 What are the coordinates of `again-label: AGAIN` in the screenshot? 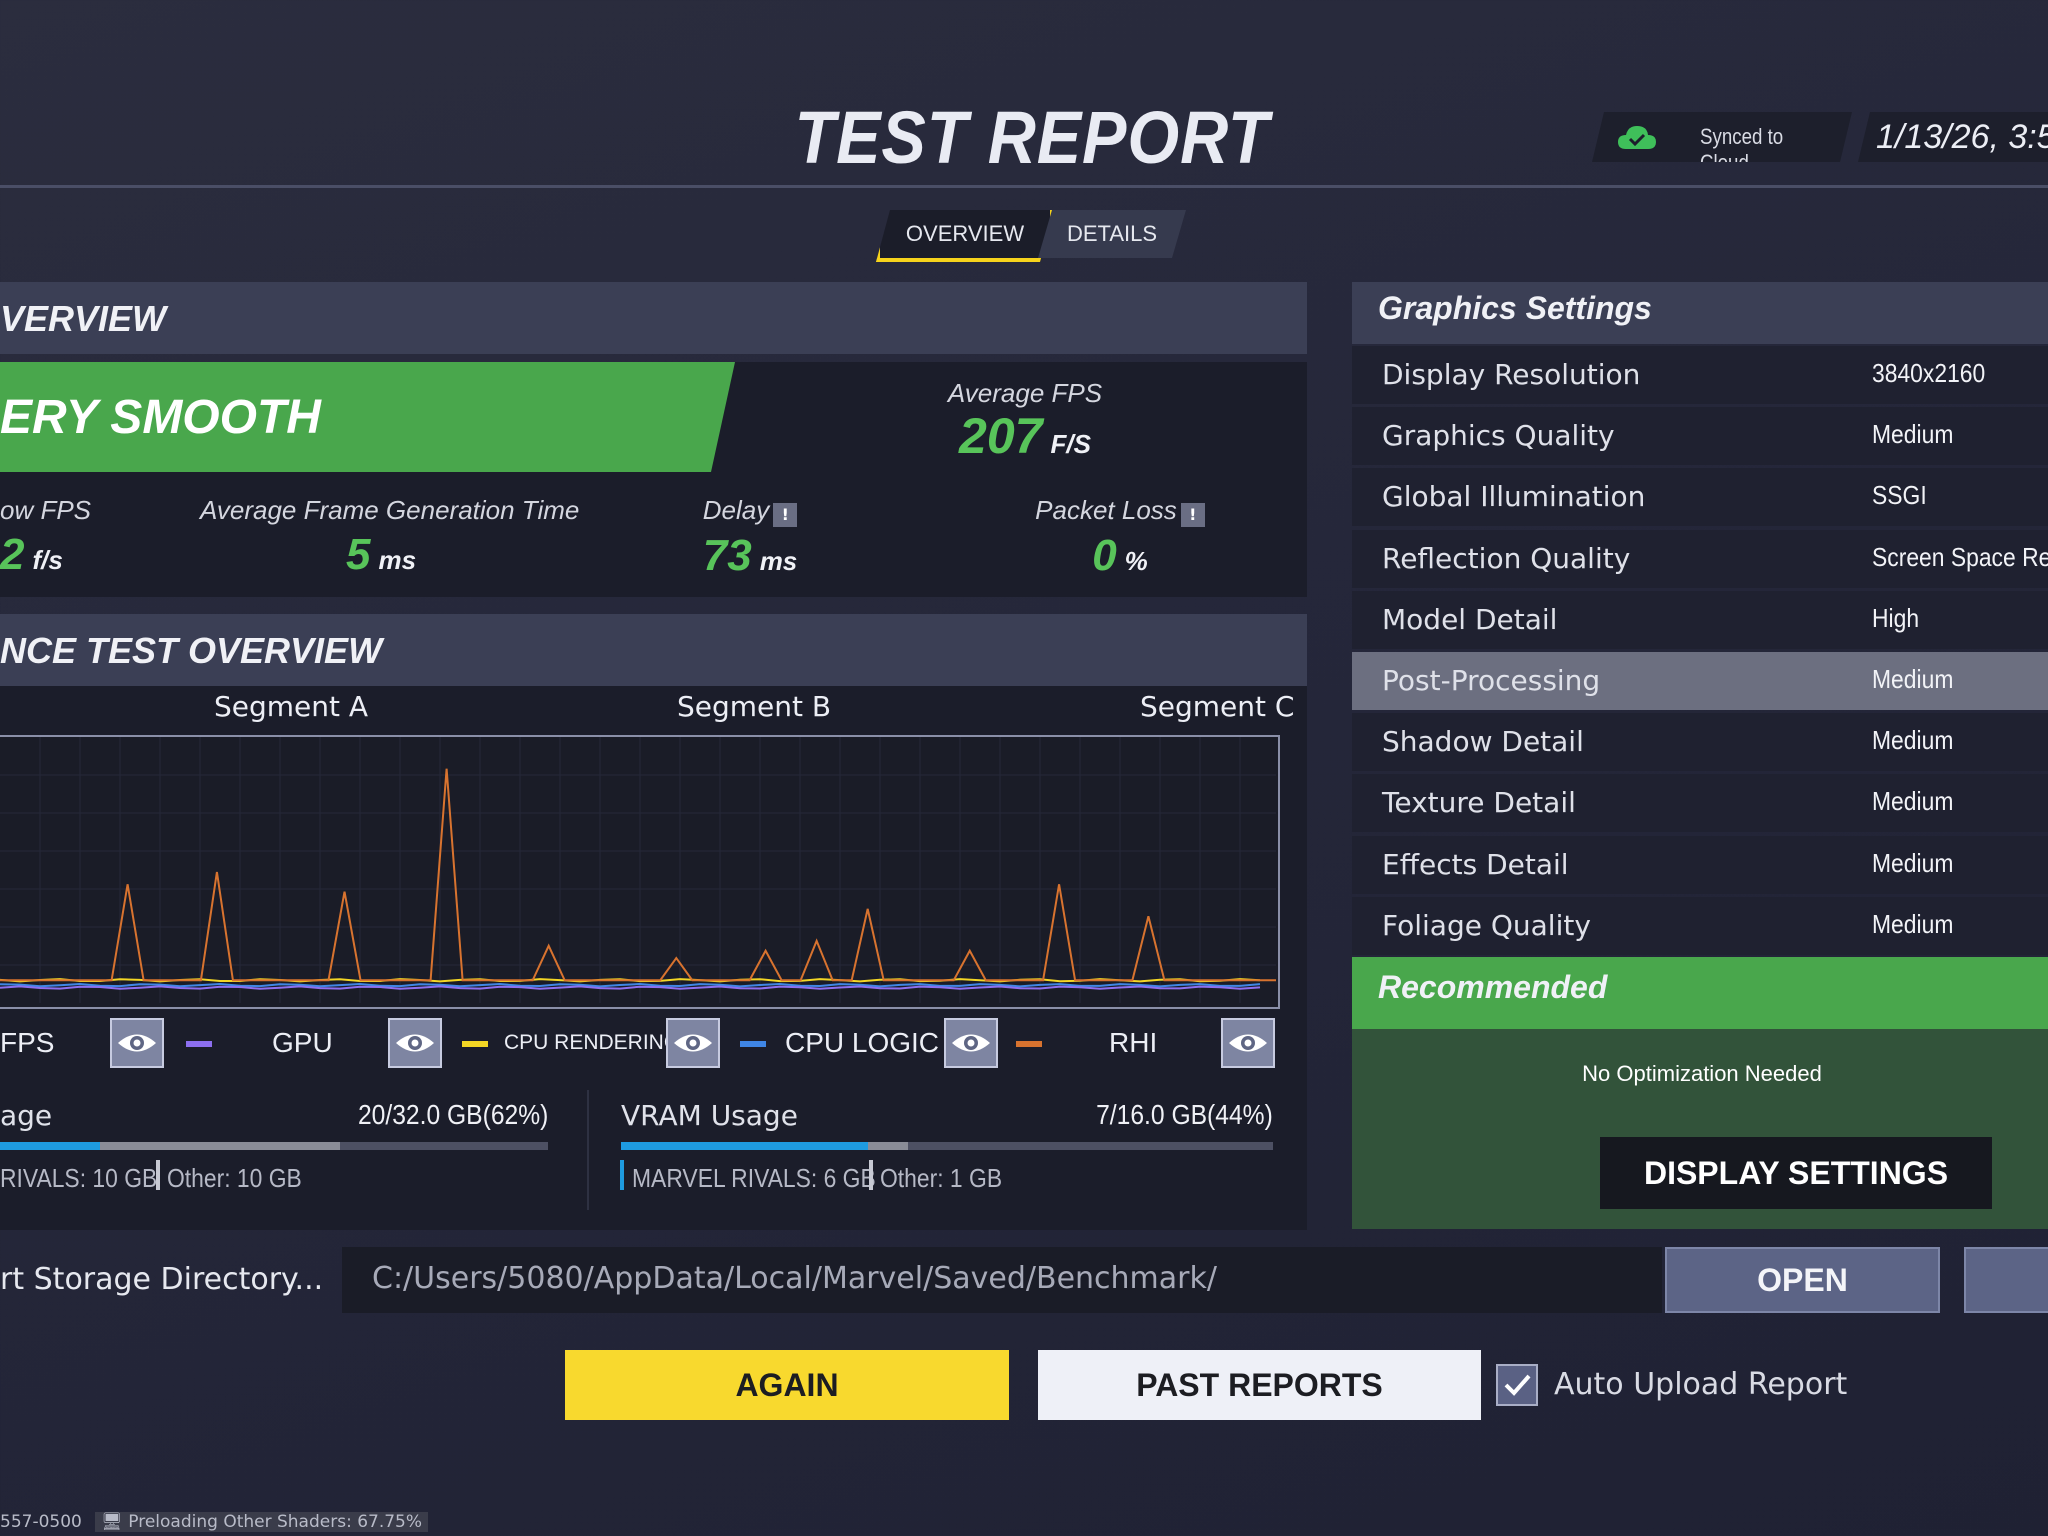 It's located at (787, 1385).